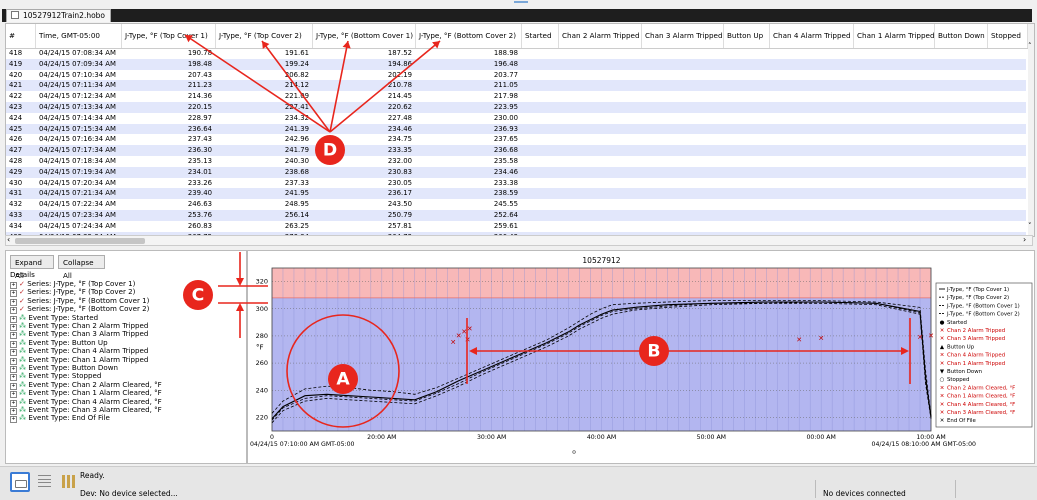  I want to click on legend-label: Chan 3 Alarm Tripped, so click(976, 339).